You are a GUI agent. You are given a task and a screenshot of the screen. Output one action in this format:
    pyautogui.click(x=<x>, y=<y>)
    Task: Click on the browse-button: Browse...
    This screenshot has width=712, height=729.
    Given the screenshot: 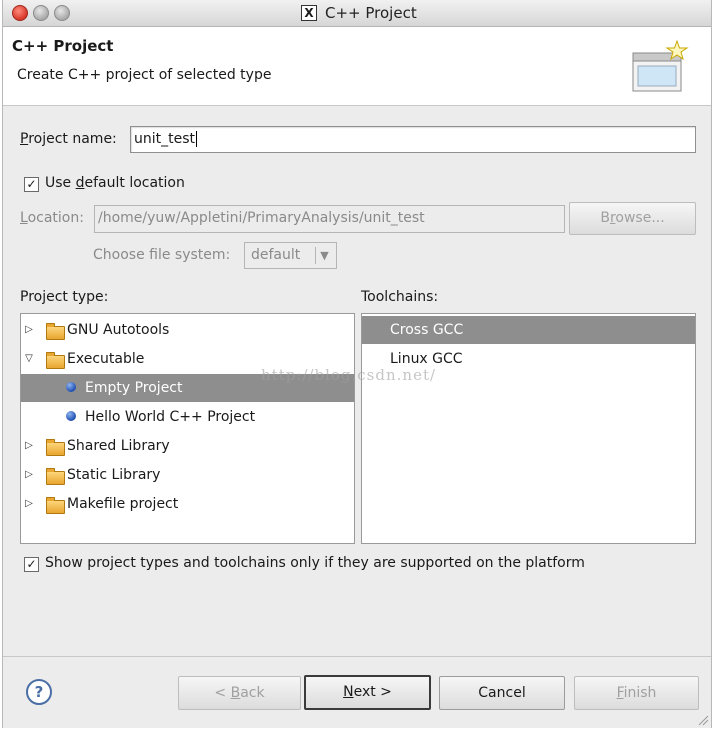 What is the action you would take?
    pyautogui.click(x=632, y=218)
    